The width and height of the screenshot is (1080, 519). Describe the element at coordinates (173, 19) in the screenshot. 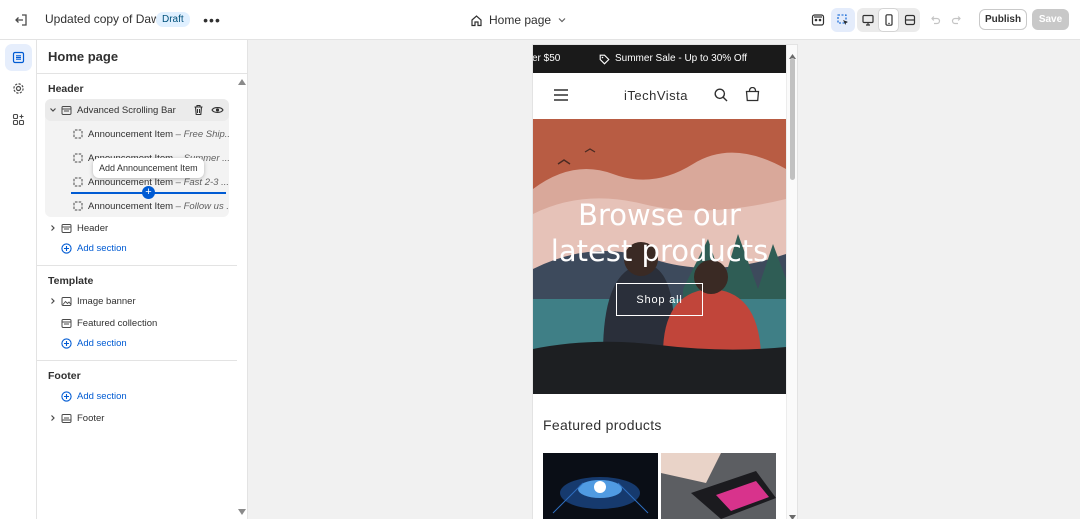

I see `status-badge: Draft` at that location.